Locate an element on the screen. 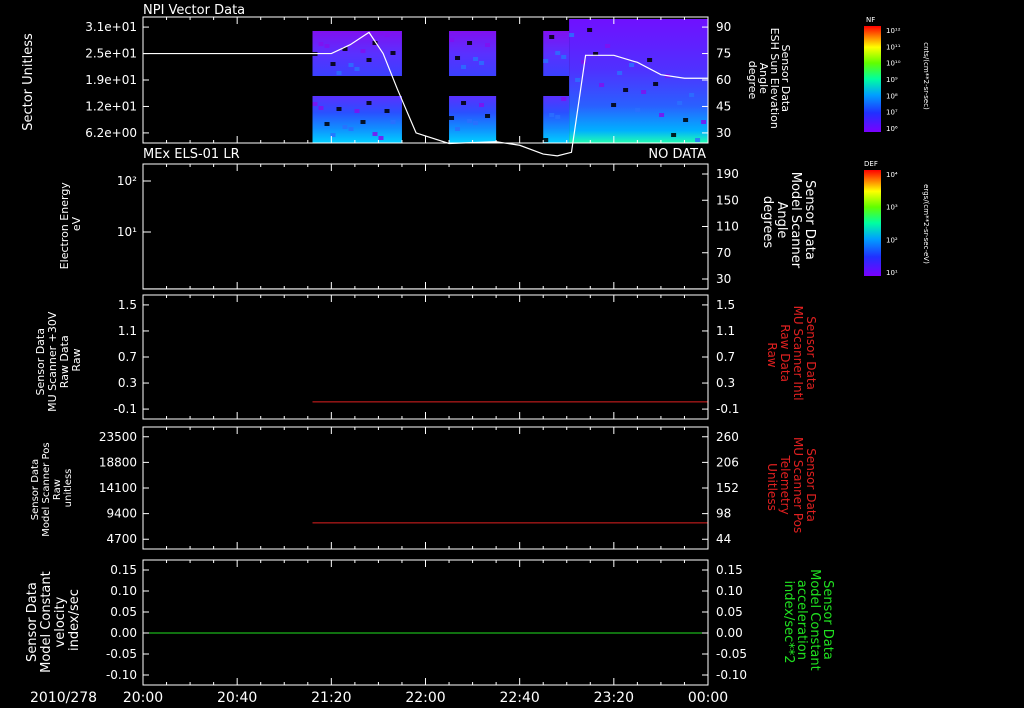 The height and width of the screenshot is (708, 1024). tick-label: 1.5 is located at coordinates (127, 305).